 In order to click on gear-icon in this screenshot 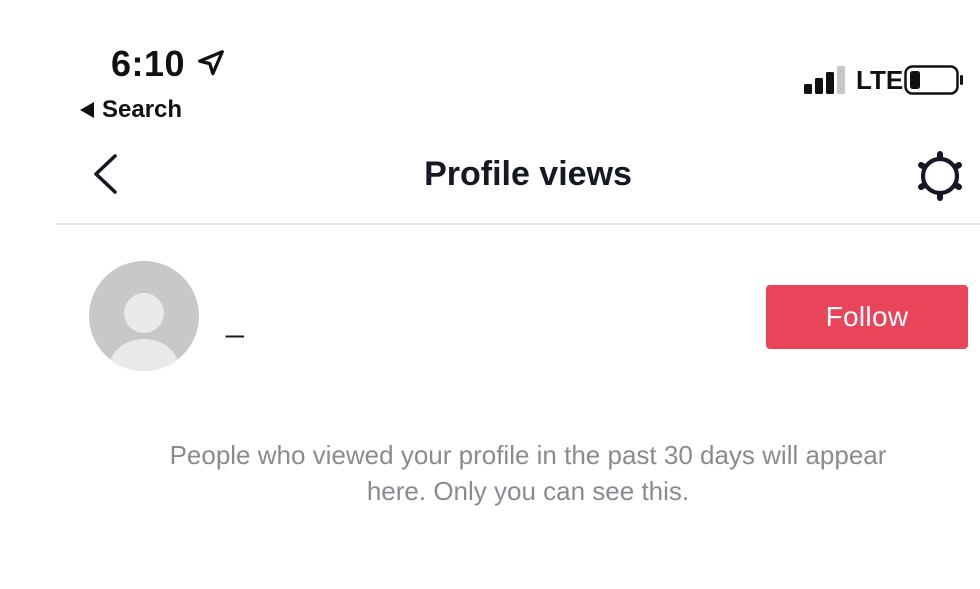, I will do `click(940, 176)`.